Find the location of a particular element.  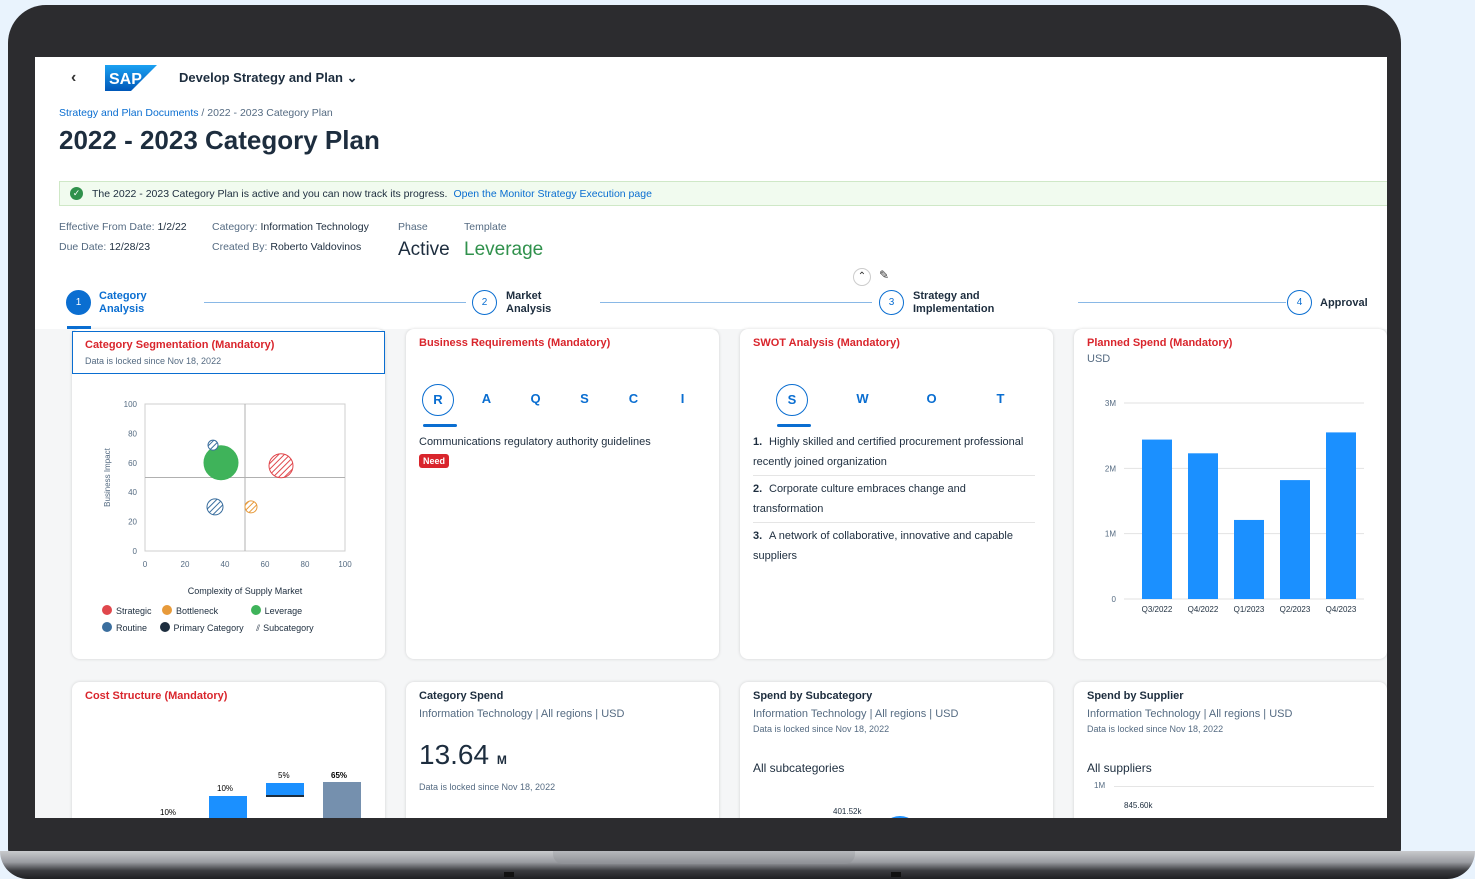

bar is located at coordinates (1295, 539).